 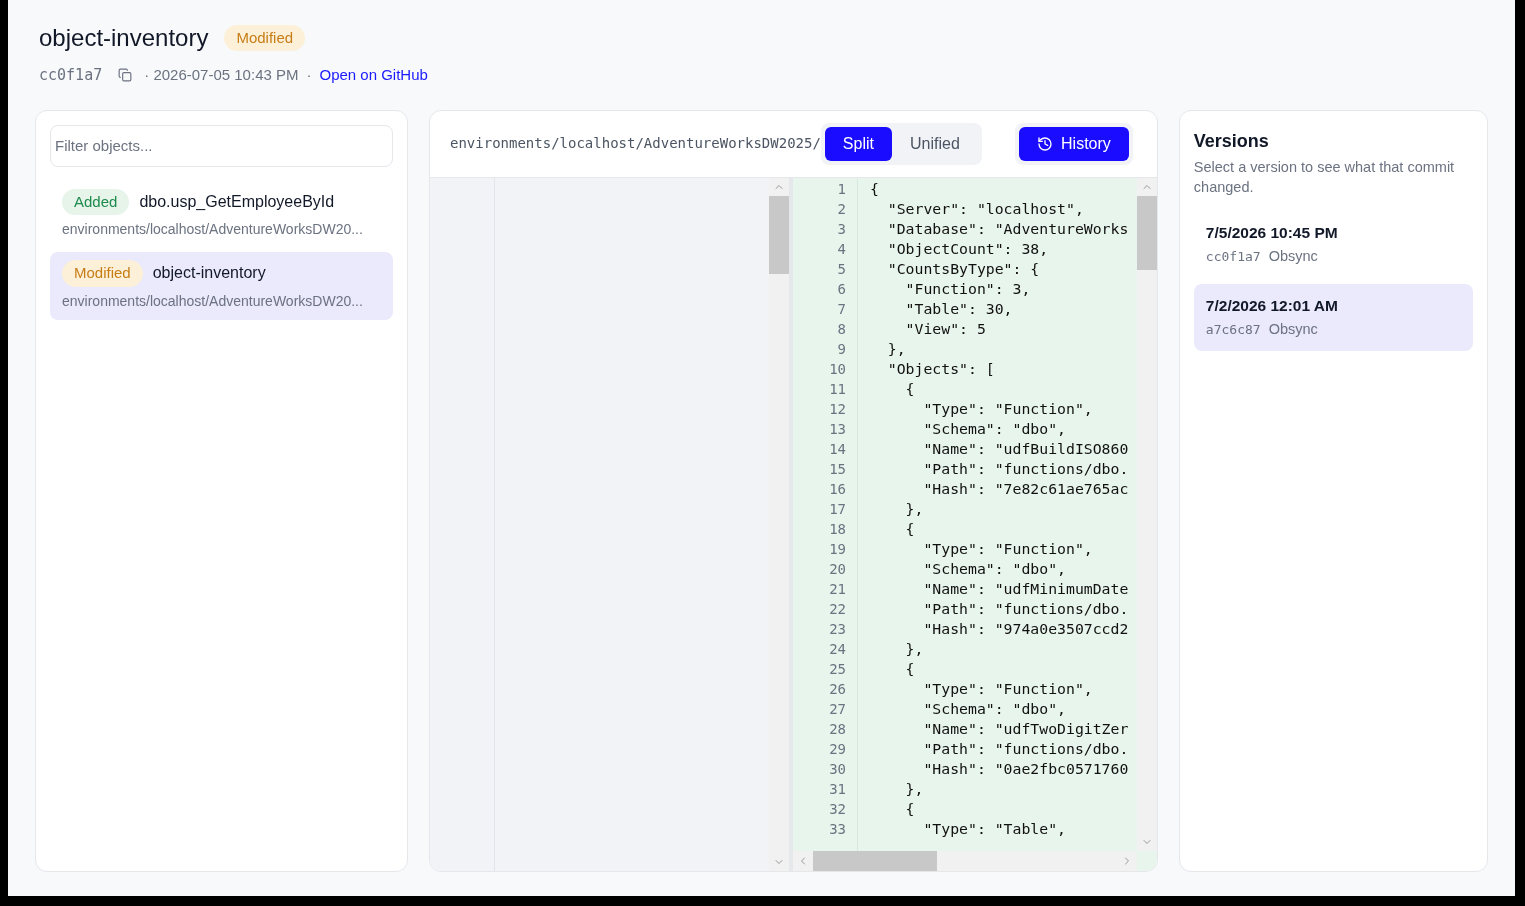 I want to click on version-date: 7/2/2026 12:01 AM, so click(x=1272, y=305).